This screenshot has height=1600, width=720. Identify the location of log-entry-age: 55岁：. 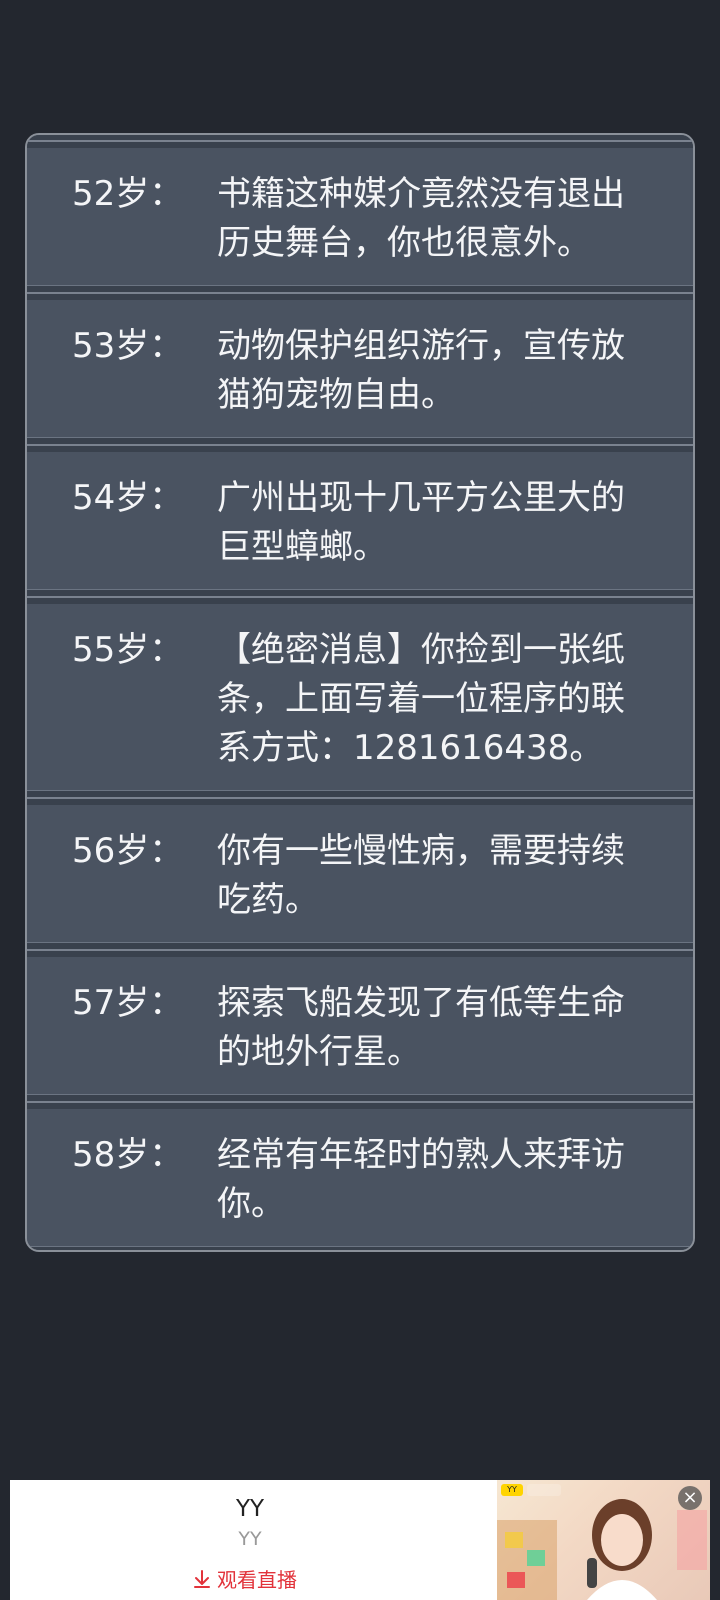
(128, 650).